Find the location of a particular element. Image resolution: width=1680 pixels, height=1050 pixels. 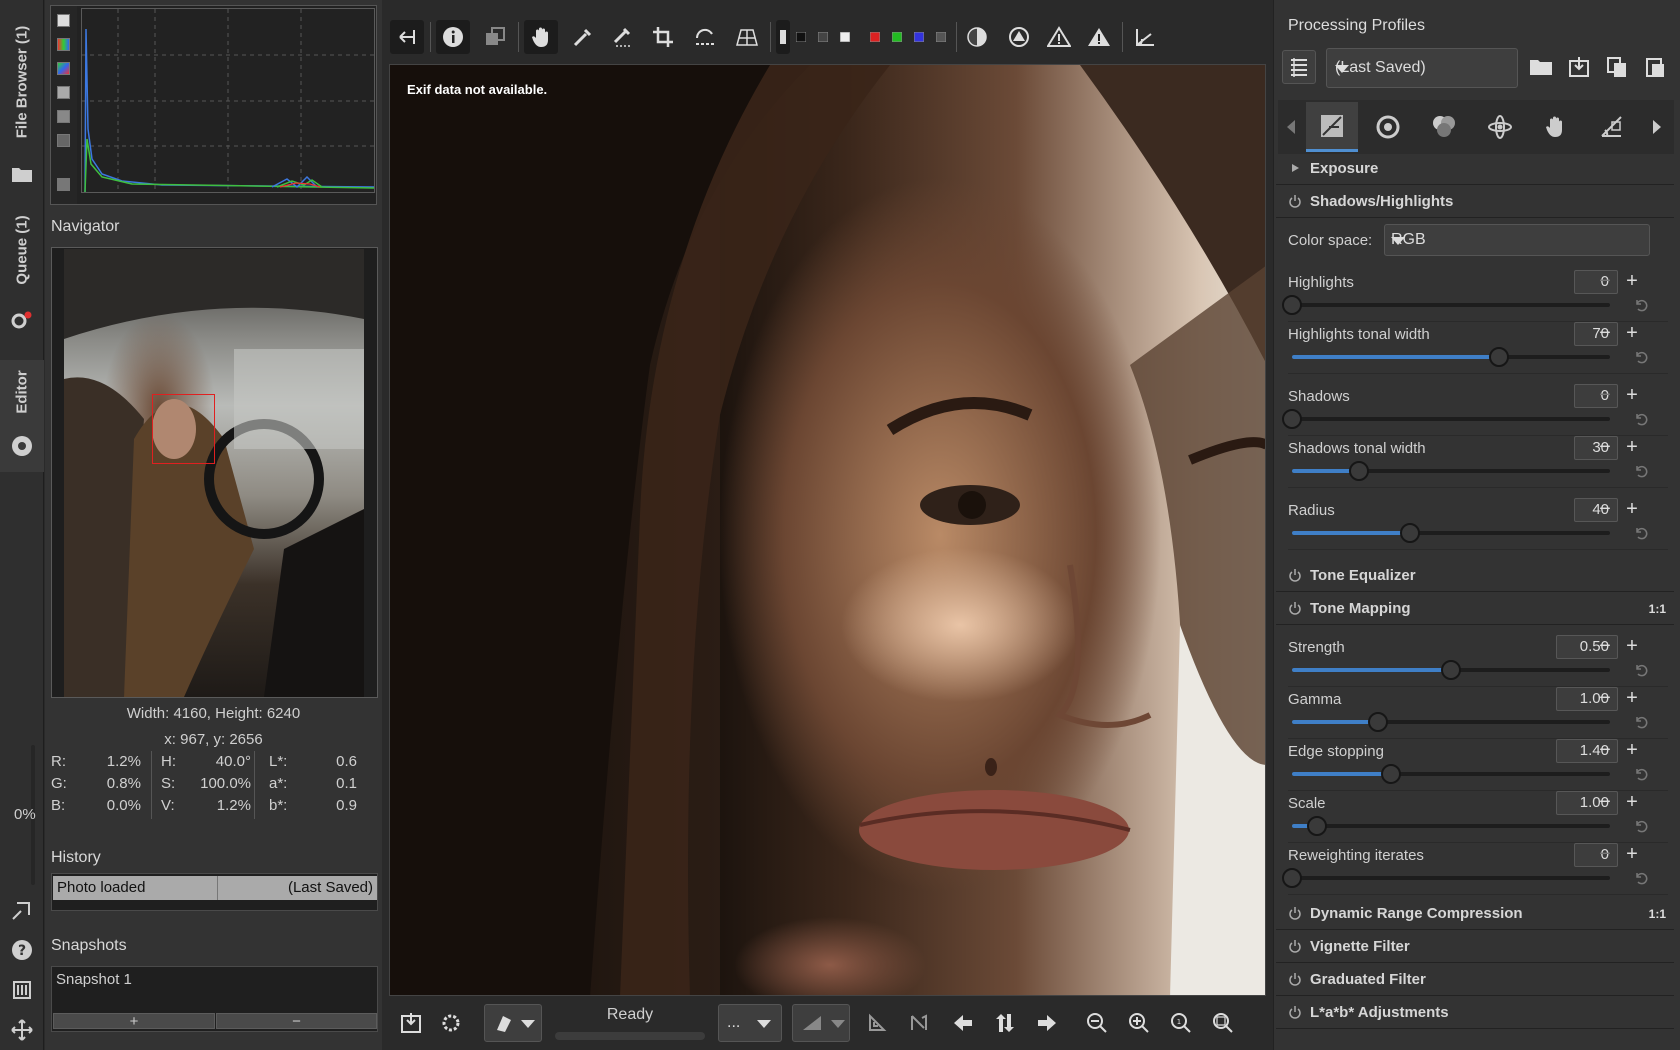

crop-icon is located at coordinates (663, 37).